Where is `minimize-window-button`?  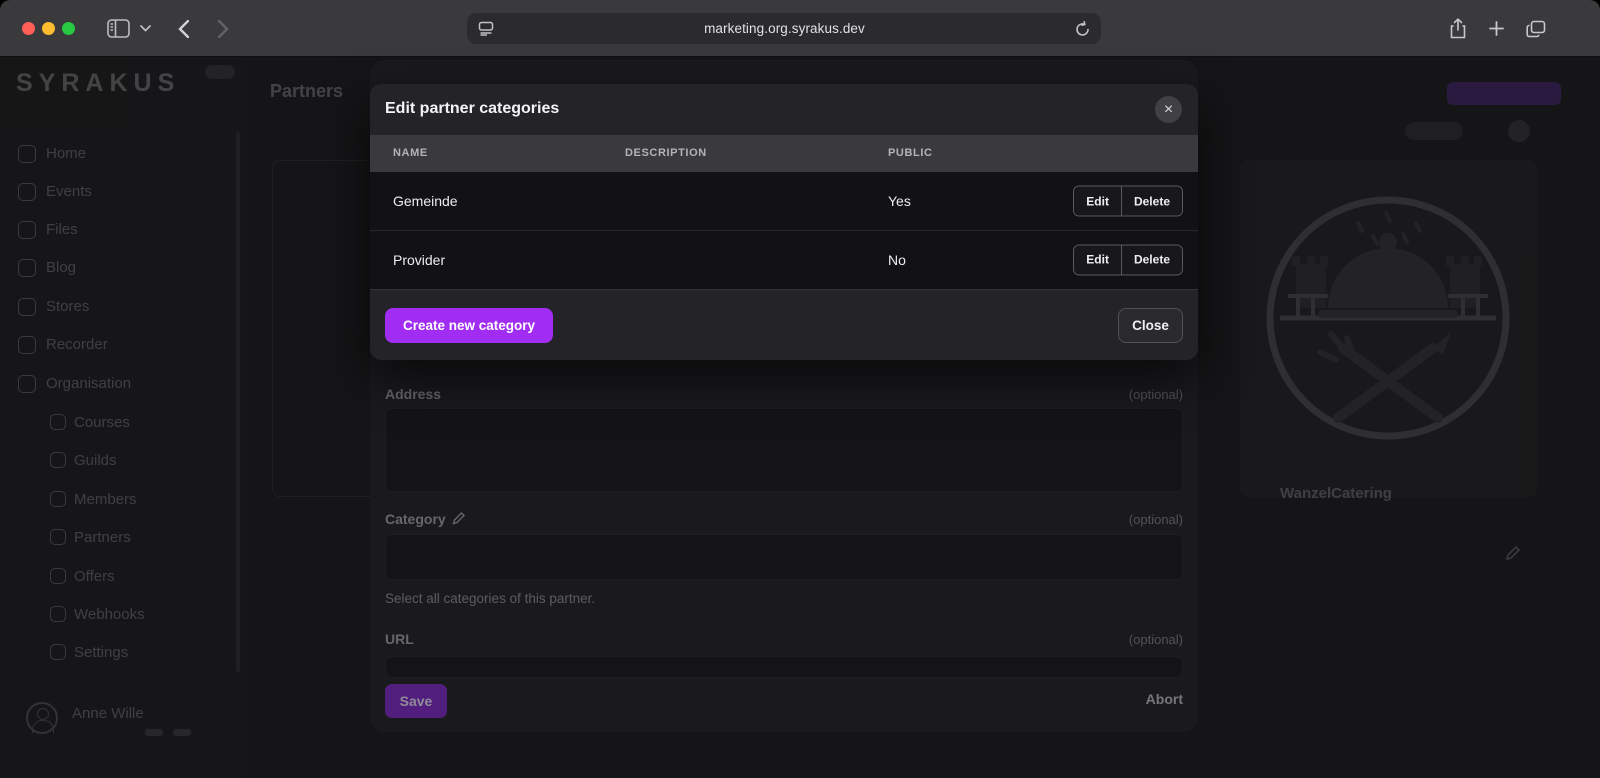 minimize-window-button is located at coordinates (48, 28).